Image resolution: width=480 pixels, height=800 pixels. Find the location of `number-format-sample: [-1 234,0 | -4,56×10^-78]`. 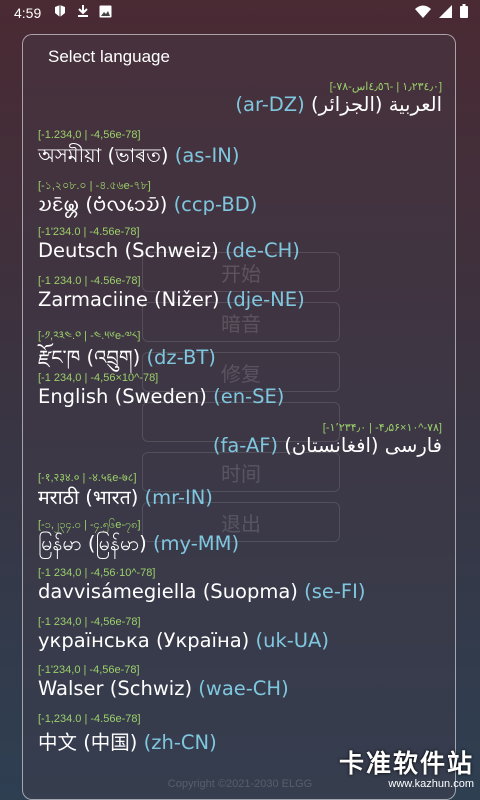

number-format-sample: [-1 234,0 | -4,56×10^-78] is located at coordinates (98, 378).